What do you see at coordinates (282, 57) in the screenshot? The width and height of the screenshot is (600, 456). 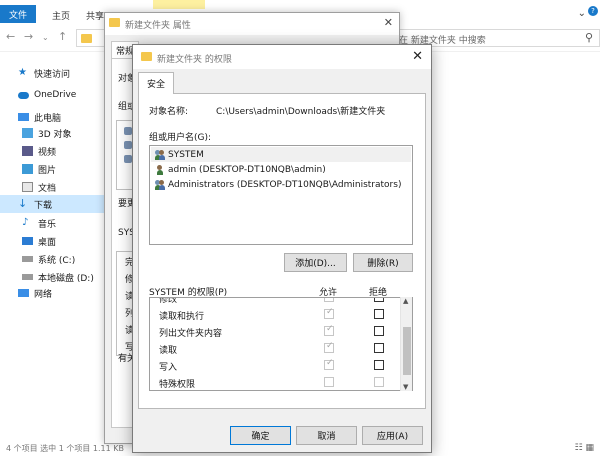 I see `permissions-titlebar: 新建文件夹 的权限 ✕` at bounding box center [282, 57].